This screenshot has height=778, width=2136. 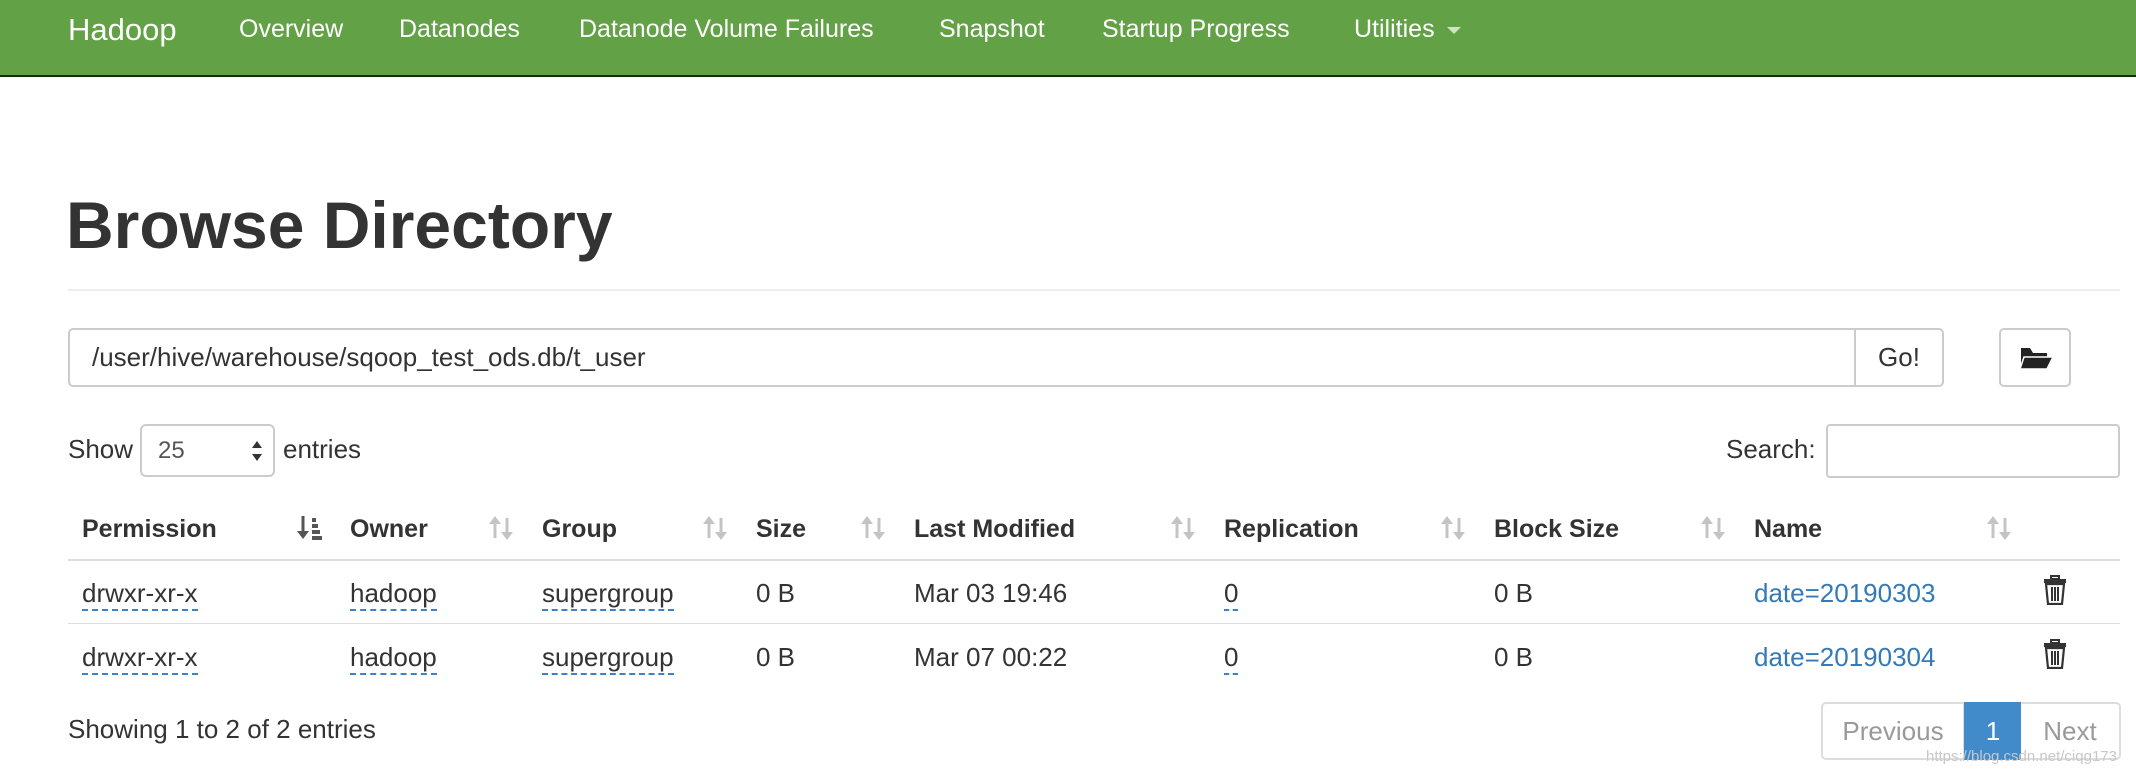 I want to click on column-header-size: Size, so click(x=781, y=529).